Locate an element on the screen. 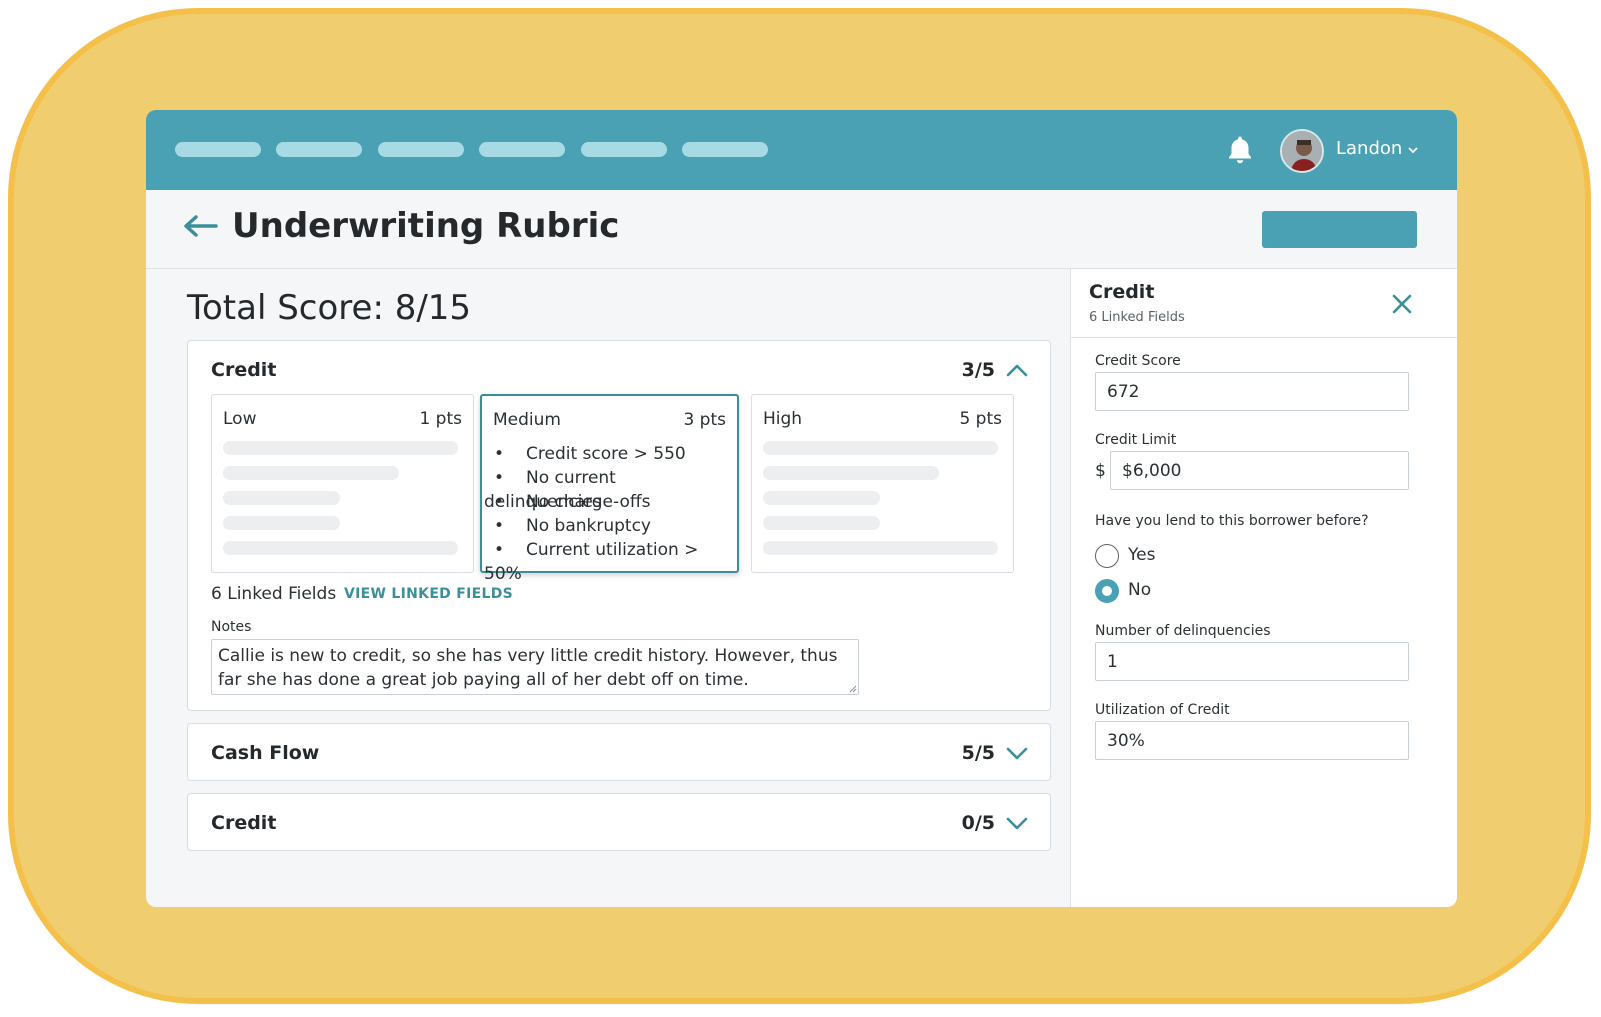 The height and width of the screenshot is (1017, 1601). rubric-section-cash-flow: Cash Flow 5/5 is located at coordinates (619, 752).